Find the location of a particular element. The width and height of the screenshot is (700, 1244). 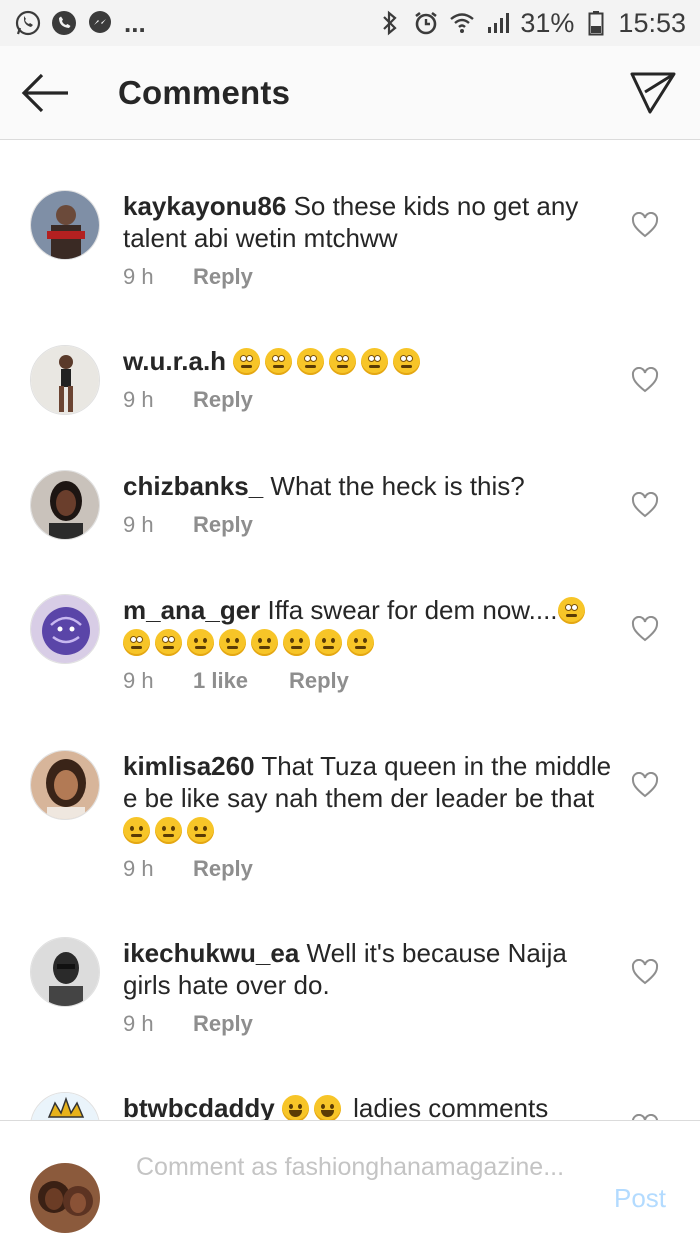

top-bar: Comments is located at coordinates (350, 93).